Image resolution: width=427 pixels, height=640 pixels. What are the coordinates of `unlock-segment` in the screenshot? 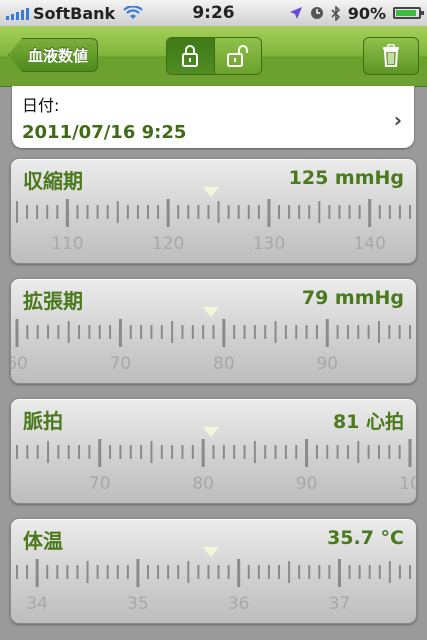 It's located at (237, 56).